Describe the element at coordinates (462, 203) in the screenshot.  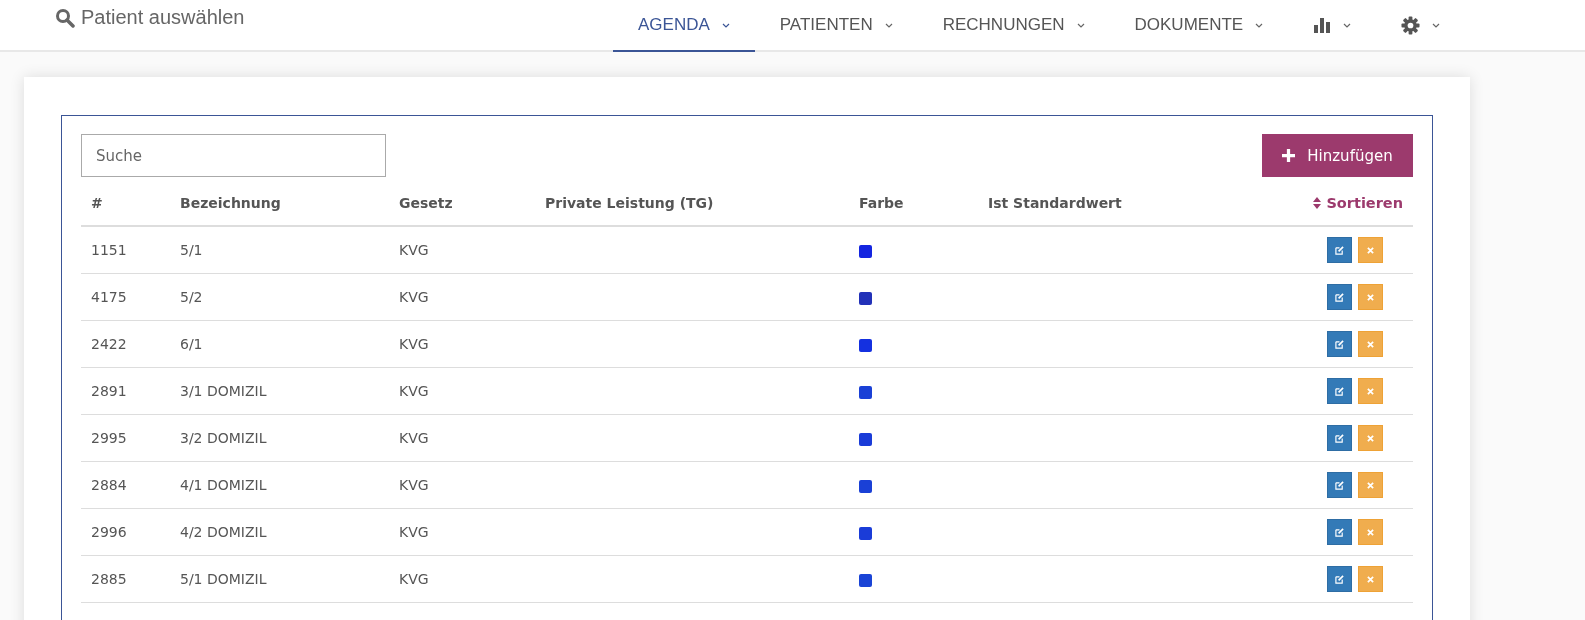
I see `column-header: Gesetz` at that location.